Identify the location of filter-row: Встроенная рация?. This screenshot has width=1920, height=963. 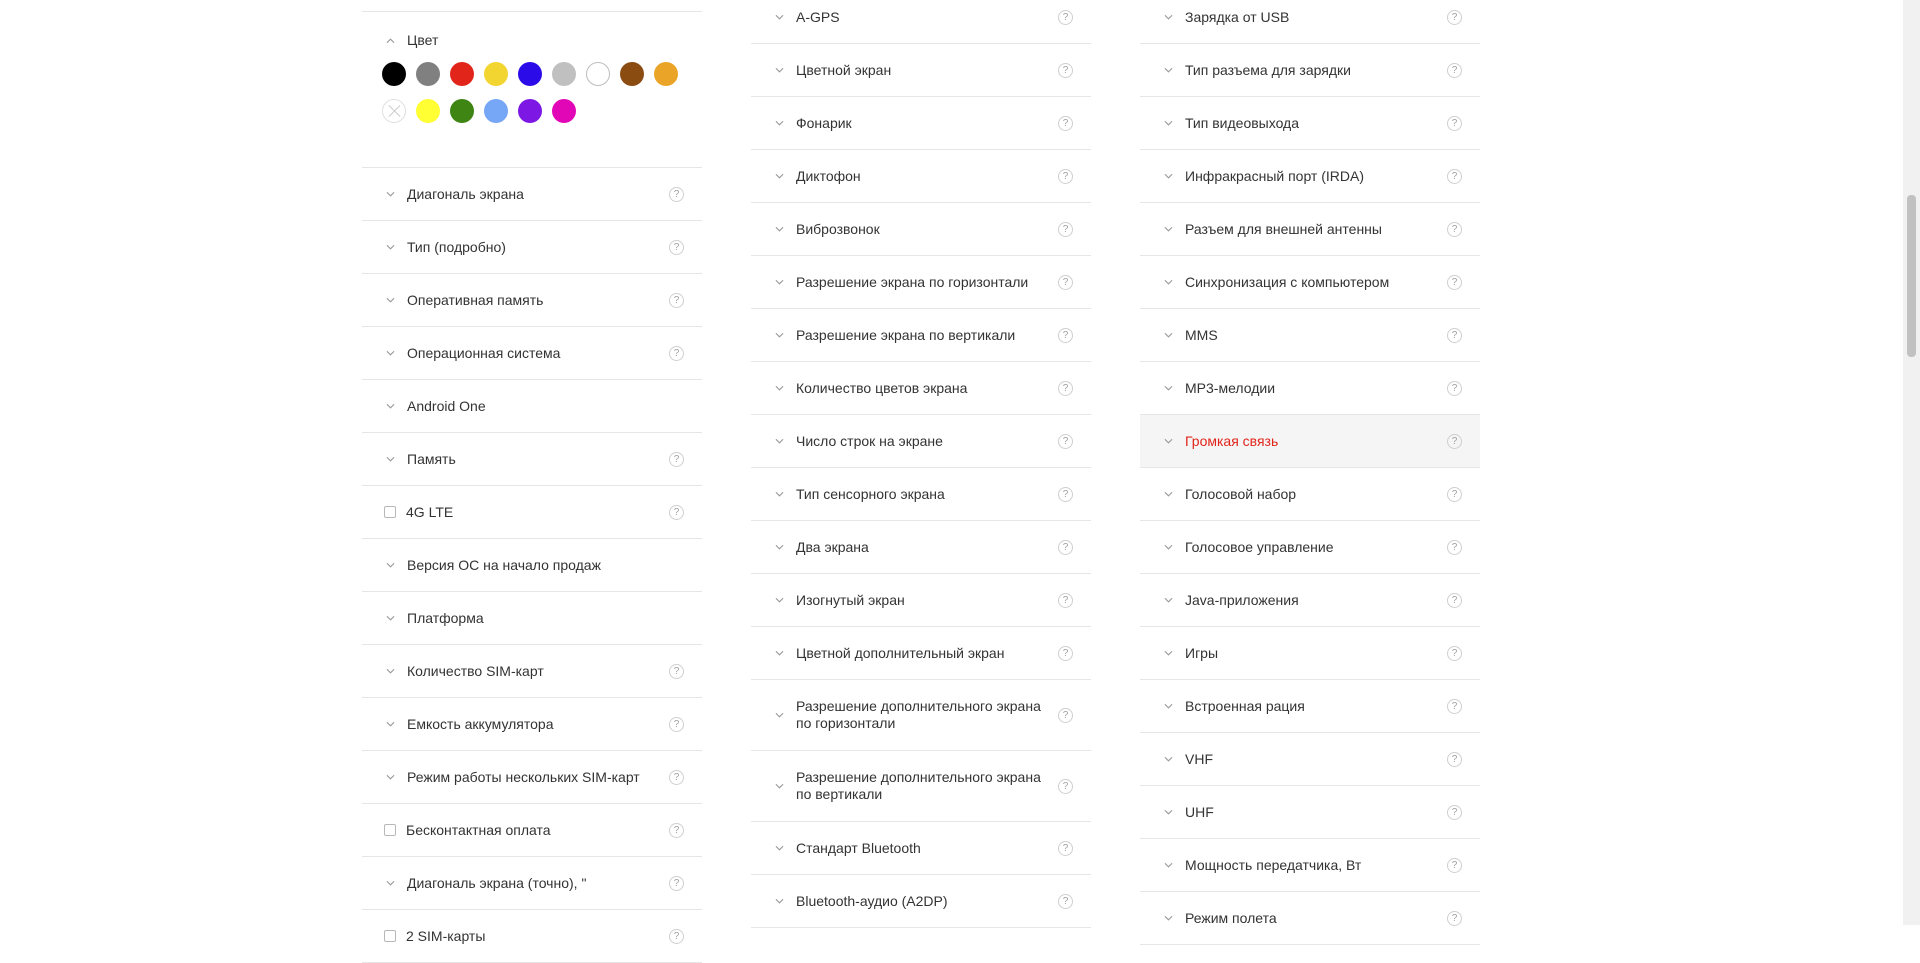
(1310, 706).